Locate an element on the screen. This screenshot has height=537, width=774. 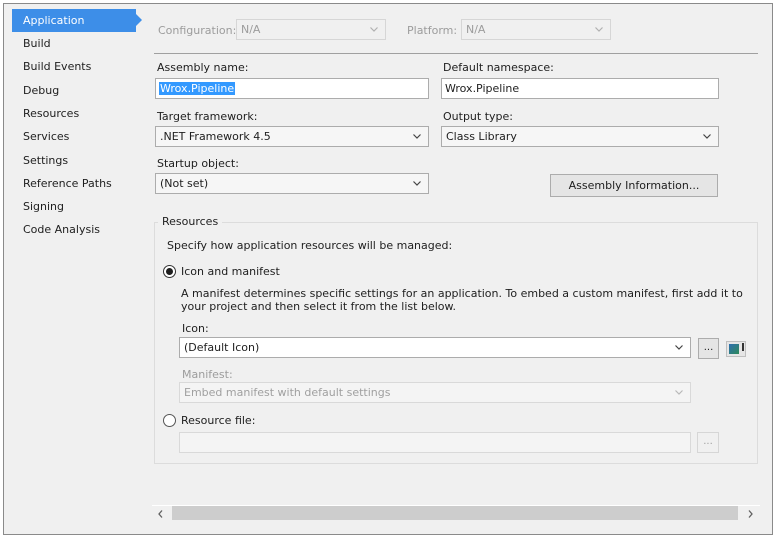
scroll-right-arrow-icon is located at coordinates (750, 513).